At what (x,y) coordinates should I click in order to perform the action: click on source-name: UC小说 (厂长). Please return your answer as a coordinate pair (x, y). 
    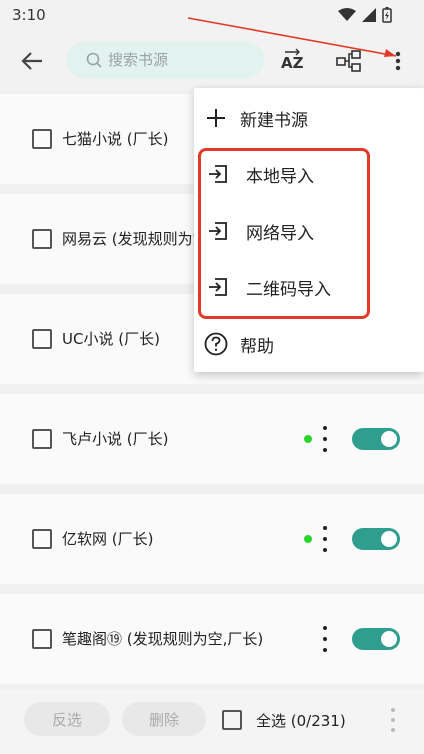
    Looking at the image, I should click on (111, 339).